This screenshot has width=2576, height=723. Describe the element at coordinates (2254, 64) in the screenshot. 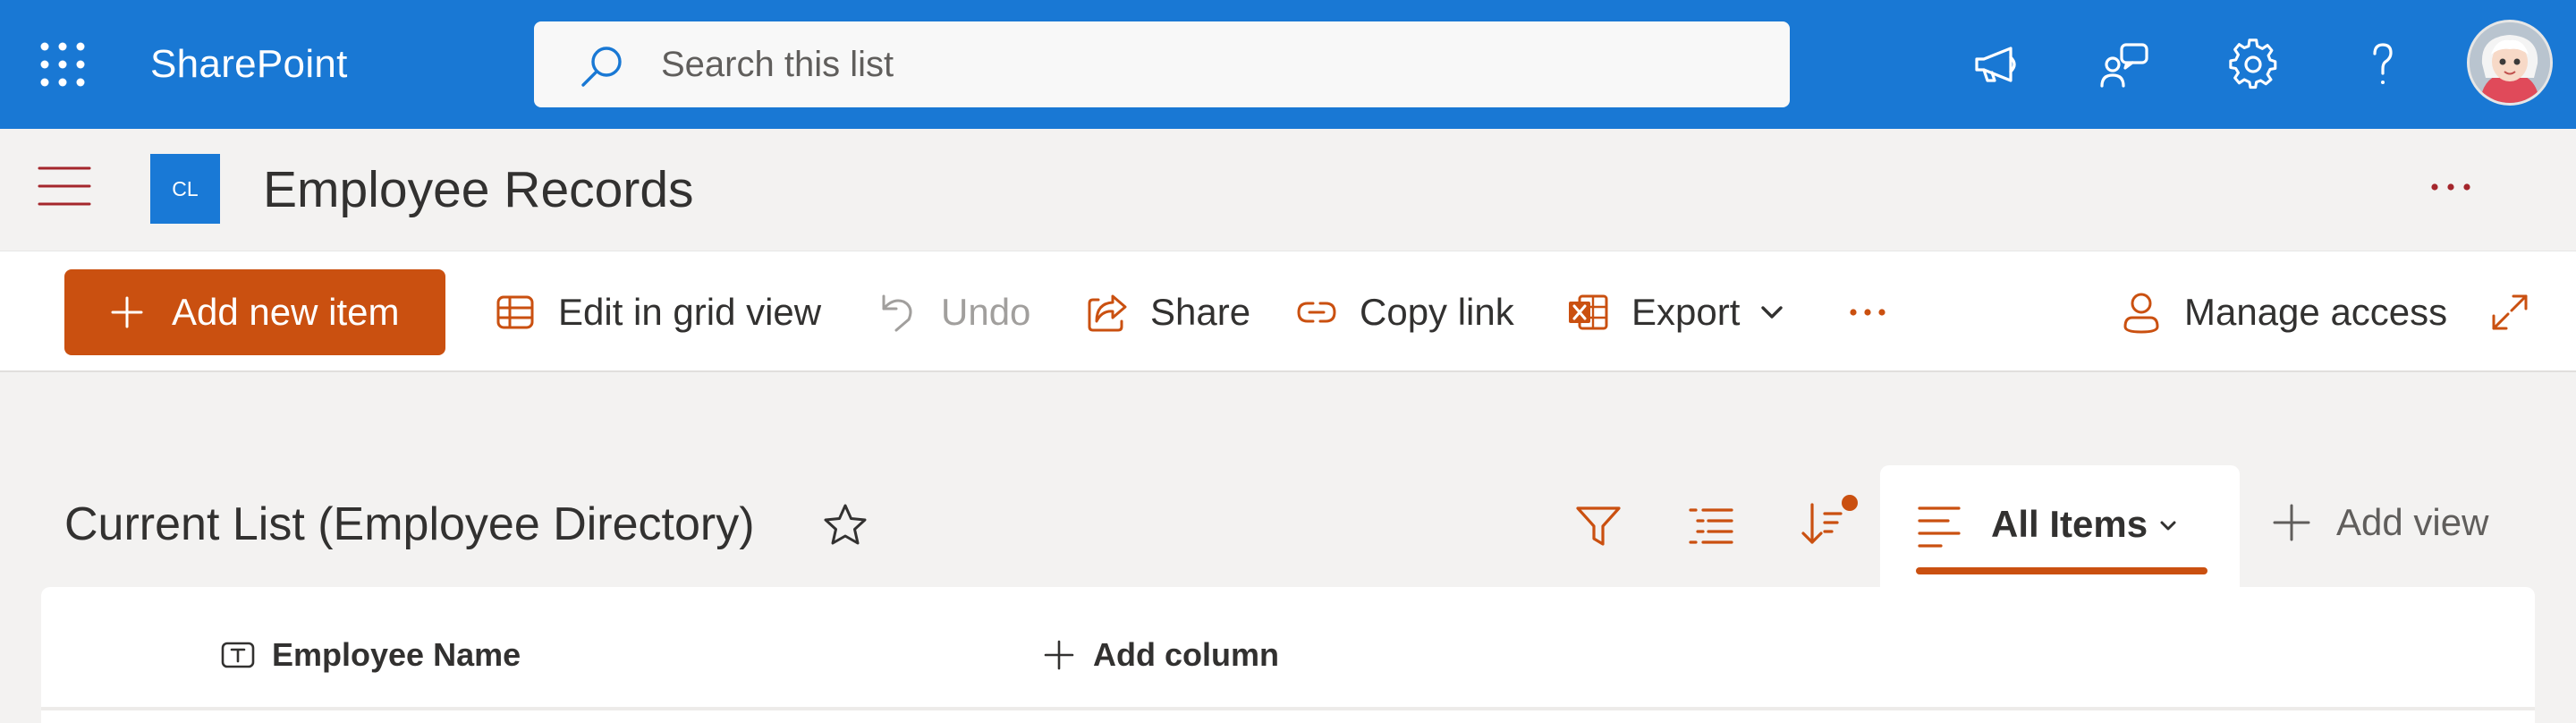

I see `gear-icon` at that location.